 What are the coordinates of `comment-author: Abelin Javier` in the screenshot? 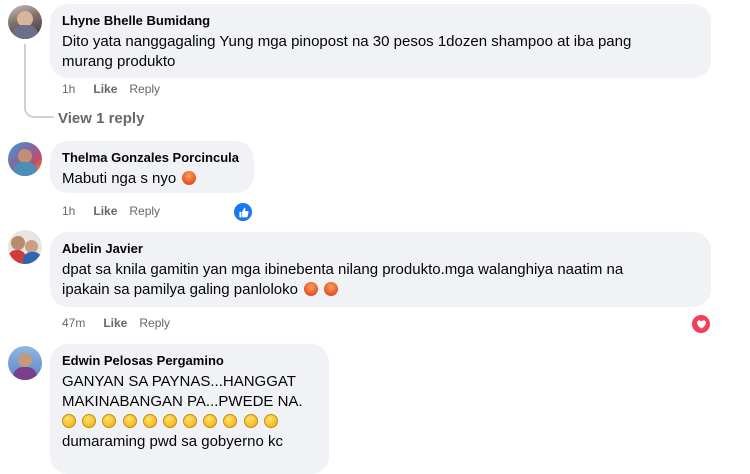 It's located at (380, 248).